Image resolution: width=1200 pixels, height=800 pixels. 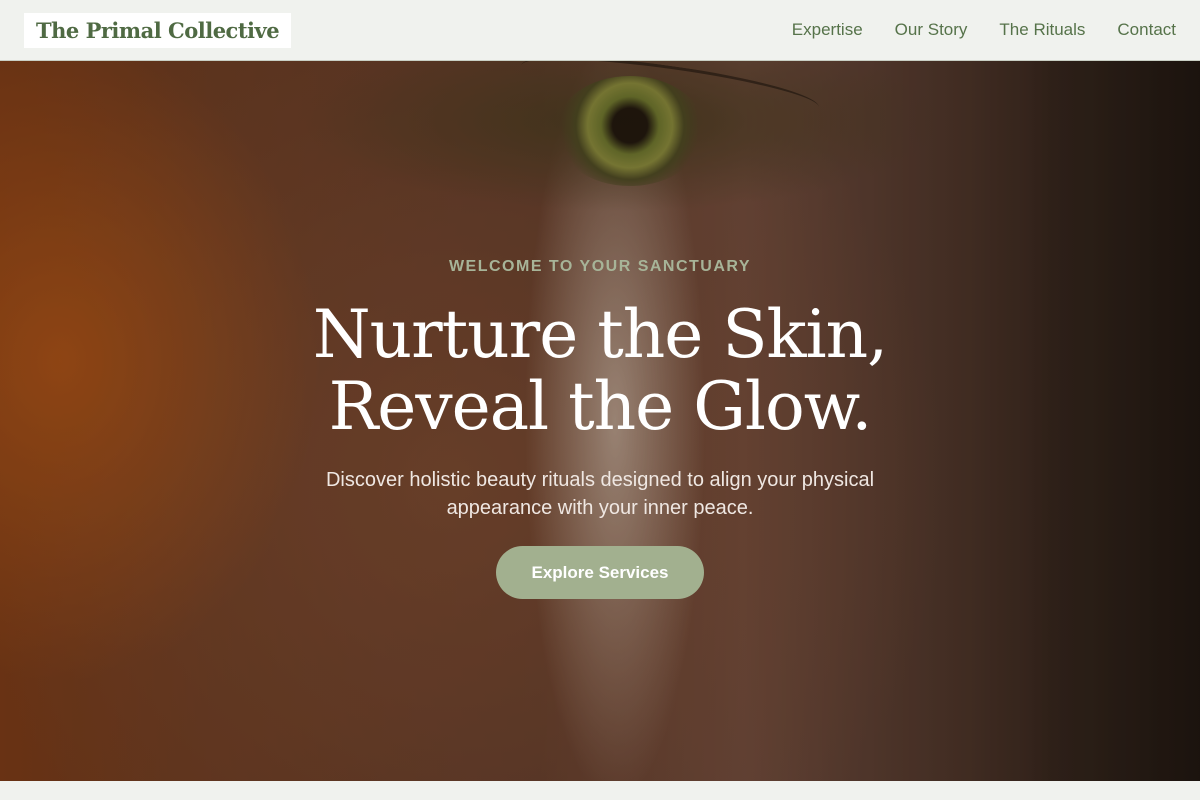 What do you see at coordinates (931, 30) in the screenshot?
I see `nav-link-our-story: Our Story` at bounding box center [931, 30].